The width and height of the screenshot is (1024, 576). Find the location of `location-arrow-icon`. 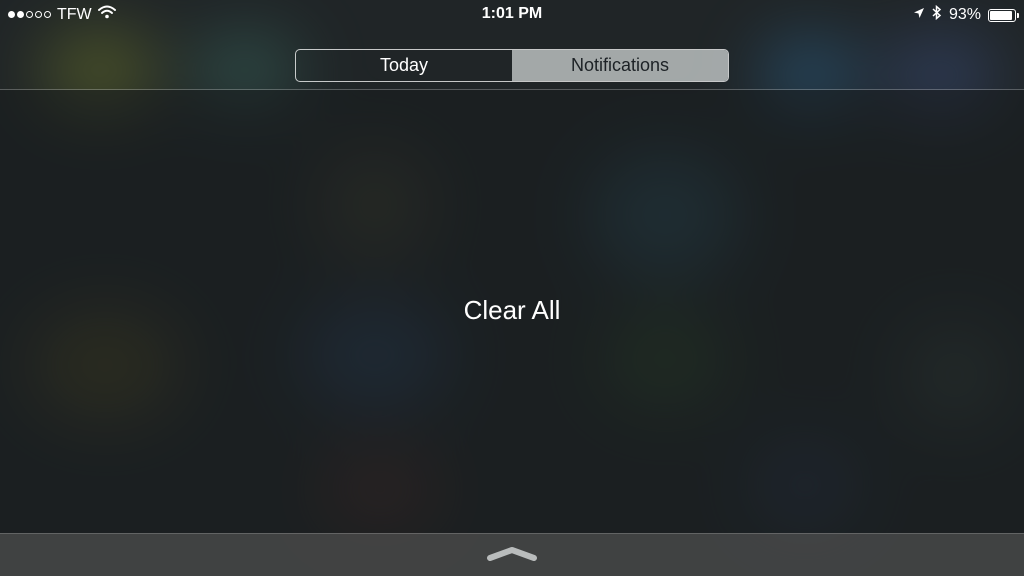

location-arrow-icon is located at coordinates (919, 15).